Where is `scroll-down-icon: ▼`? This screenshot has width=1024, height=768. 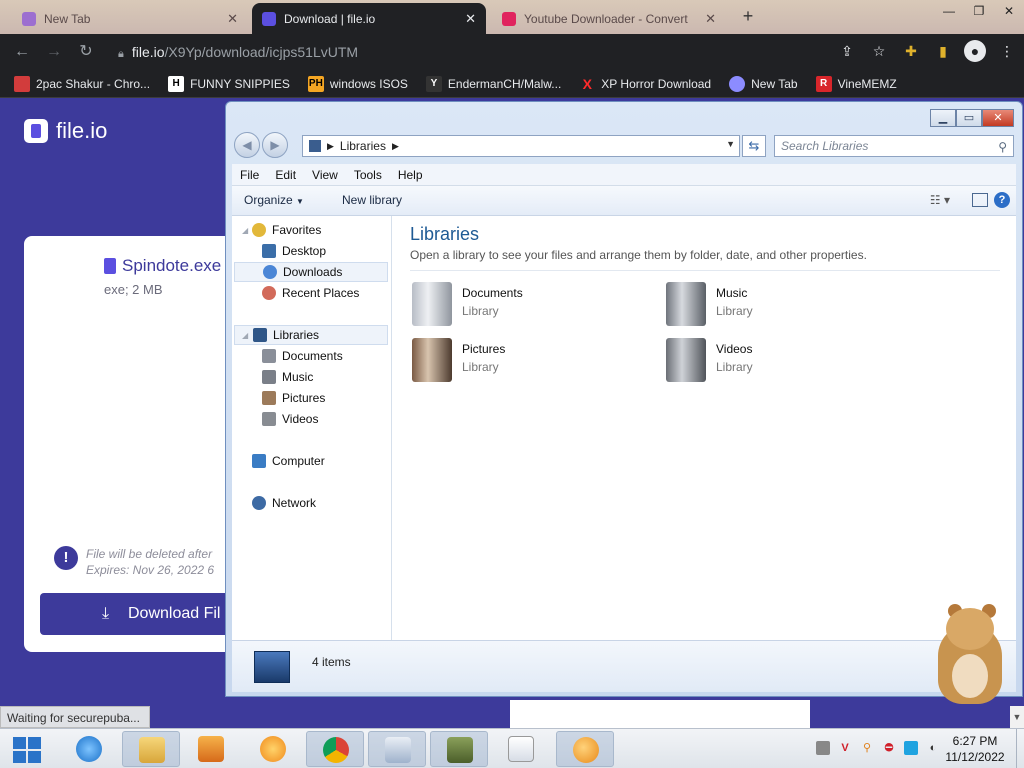 scroll-down-icon: ▼ is located at coordinates (1017, 717).